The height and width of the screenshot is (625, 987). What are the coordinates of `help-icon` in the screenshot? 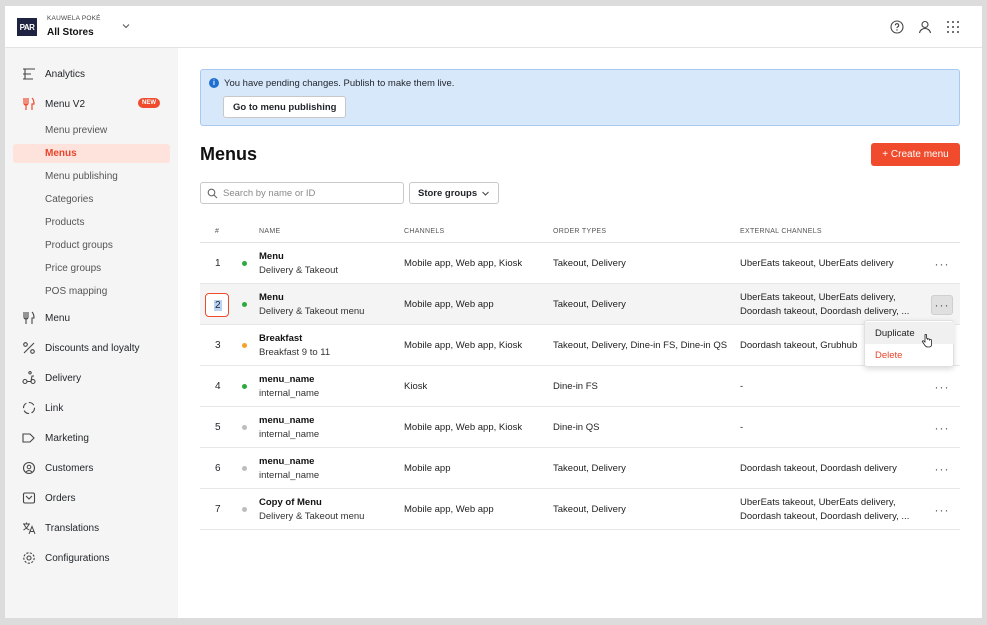 It's located at (897, 27).